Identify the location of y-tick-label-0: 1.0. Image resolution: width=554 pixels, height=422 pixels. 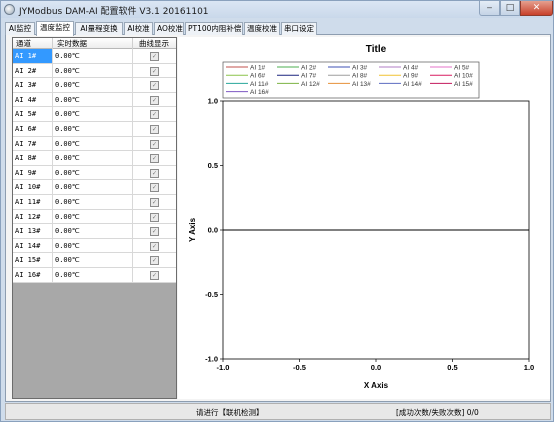
(213, 101).